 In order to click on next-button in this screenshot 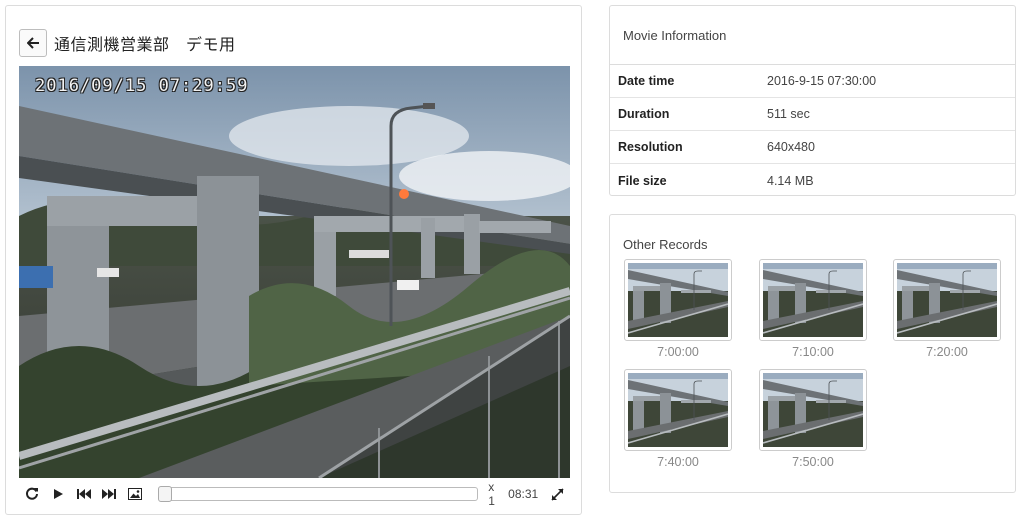, I will do `click(110, 494)`.